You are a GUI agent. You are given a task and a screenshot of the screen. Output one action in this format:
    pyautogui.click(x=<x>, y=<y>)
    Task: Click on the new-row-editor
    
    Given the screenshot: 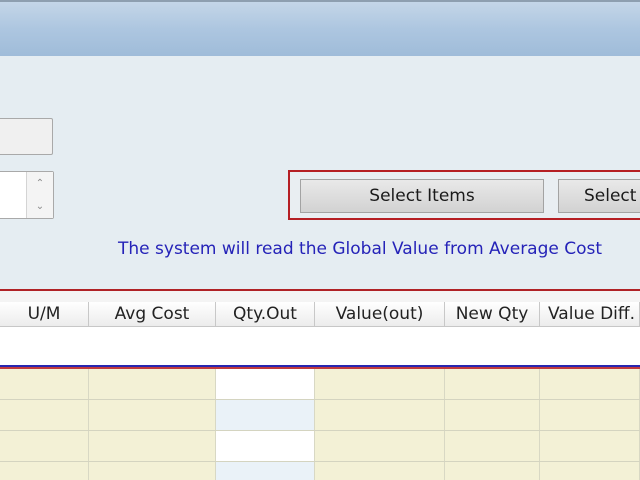 What is the action you would take?
    pyautogui.click(x=320, y=347)
    